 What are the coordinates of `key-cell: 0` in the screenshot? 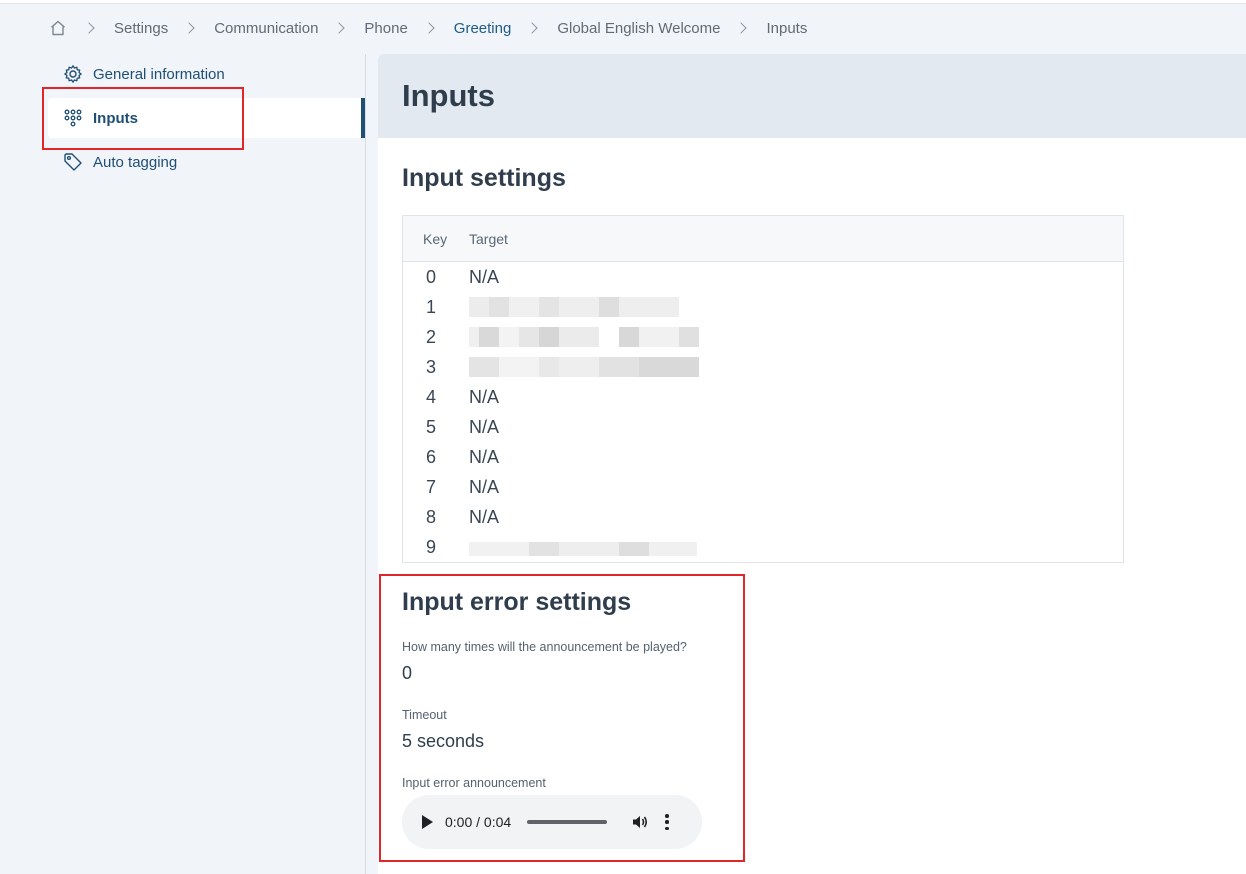 It's located at (430, 276).